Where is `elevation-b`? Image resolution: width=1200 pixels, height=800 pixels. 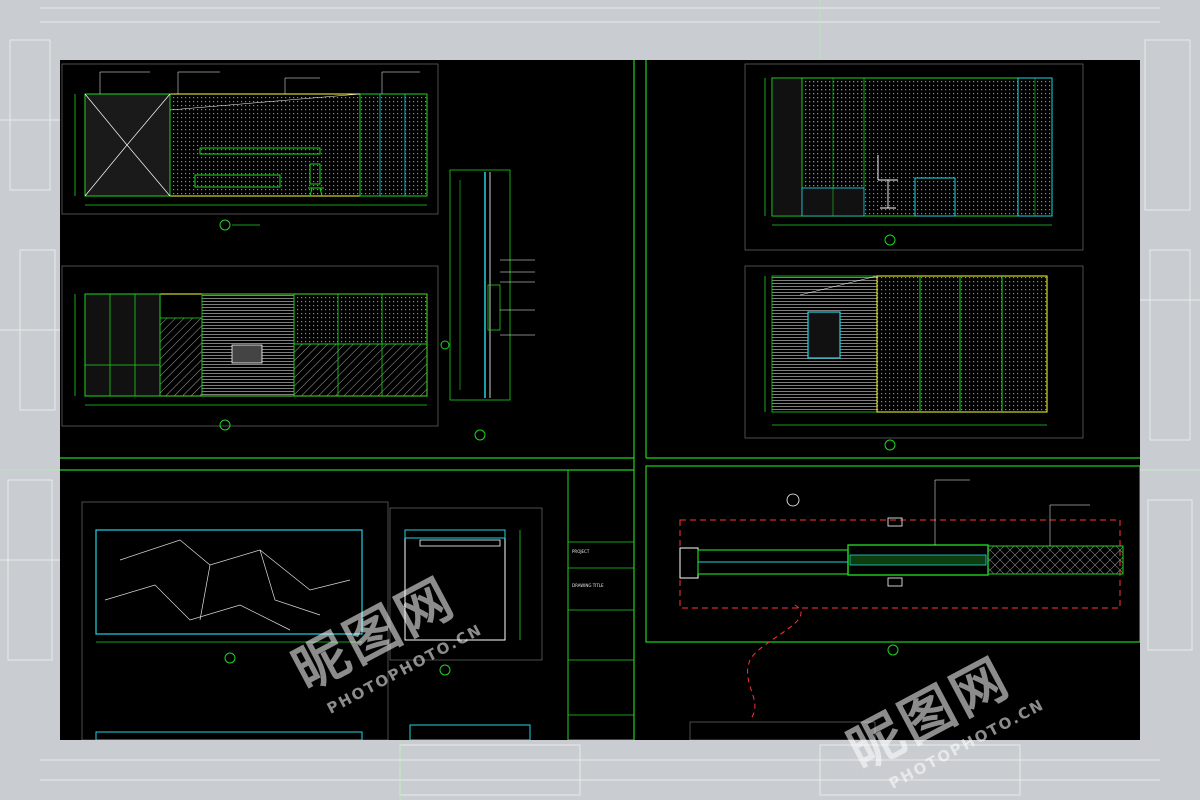
elevation-b is located at coordinates (255, 348).